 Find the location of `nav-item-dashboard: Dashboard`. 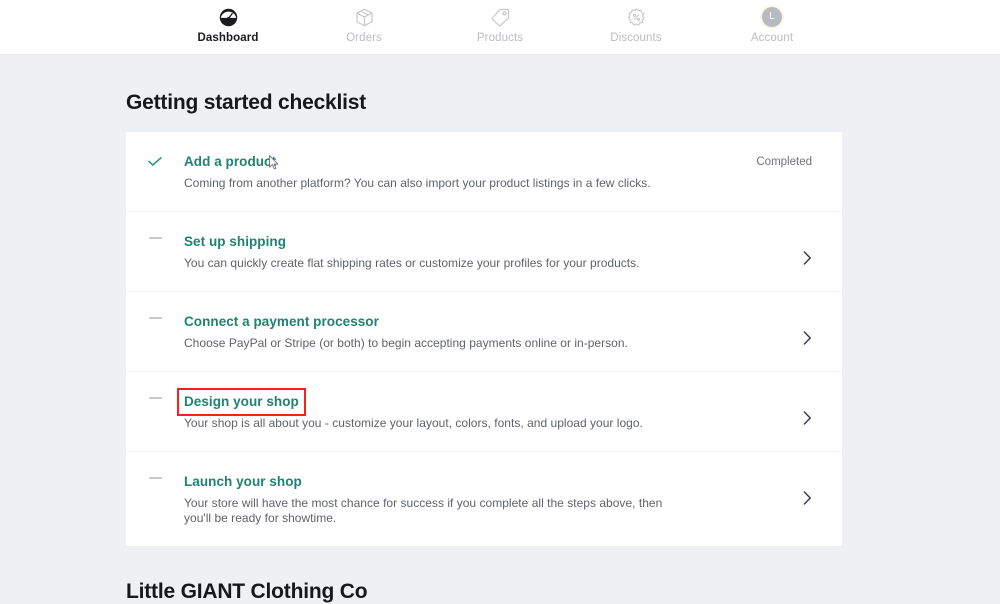

nav-item-dashboard: Dashboard is located at coordinates (228, 24).